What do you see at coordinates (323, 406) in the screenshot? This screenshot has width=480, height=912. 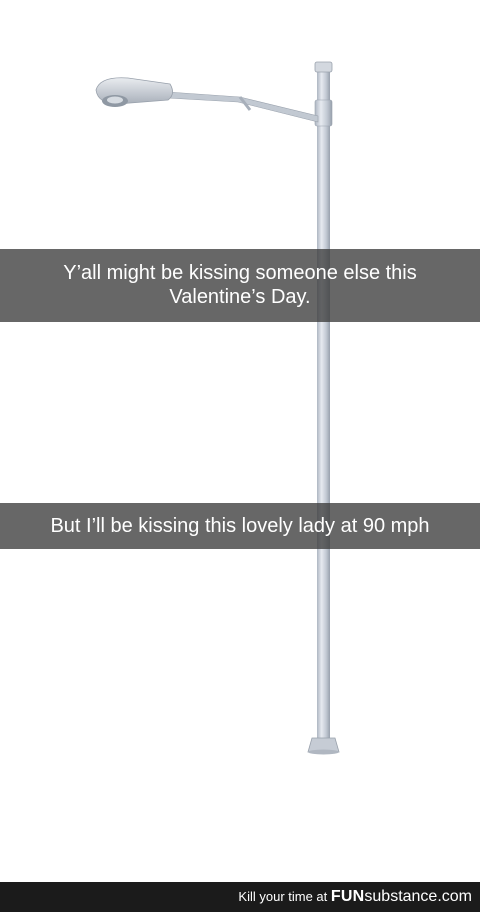 I see `lamp-pole` at bounding box center [323, 406].